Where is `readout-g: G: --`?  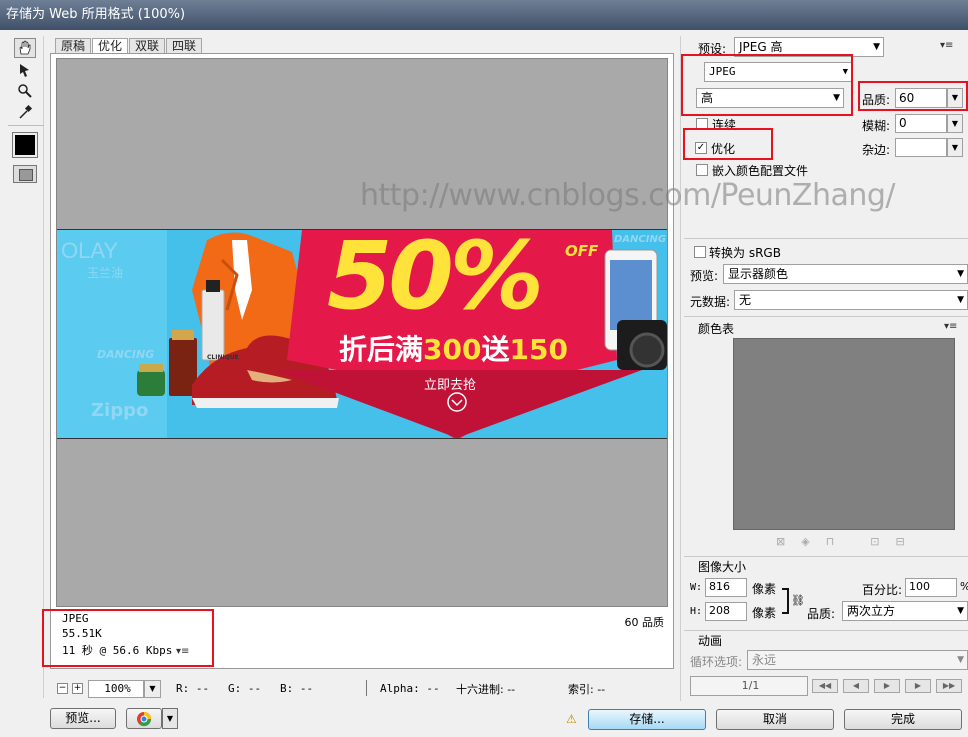 readout-g: G: -- is located at coordinates (245, 688).